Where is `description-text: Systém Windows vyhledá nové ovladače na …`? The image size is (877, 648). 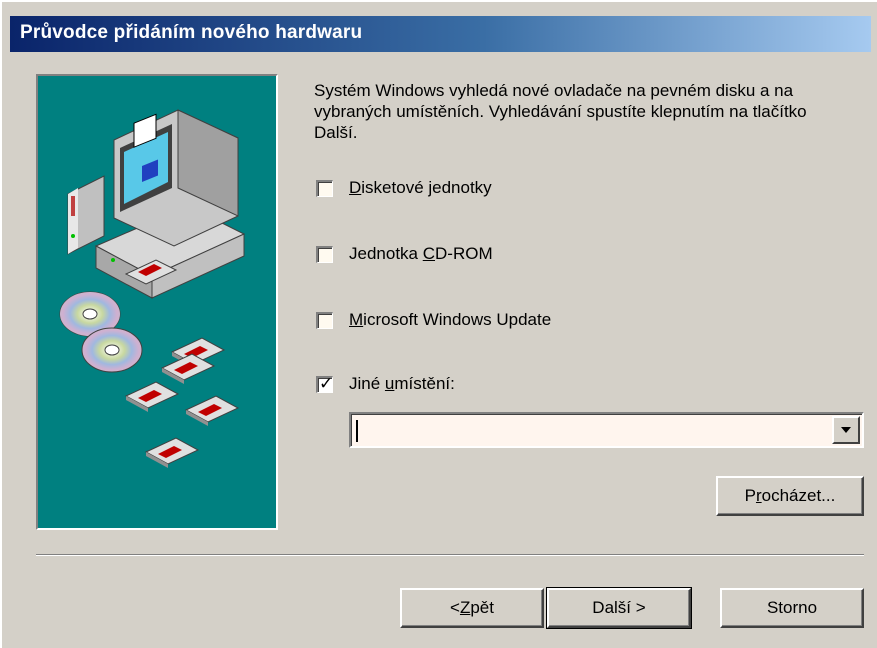 description-text: Systém Windows vyhledá nové ovladače na … is located at coordinates (560, 111).